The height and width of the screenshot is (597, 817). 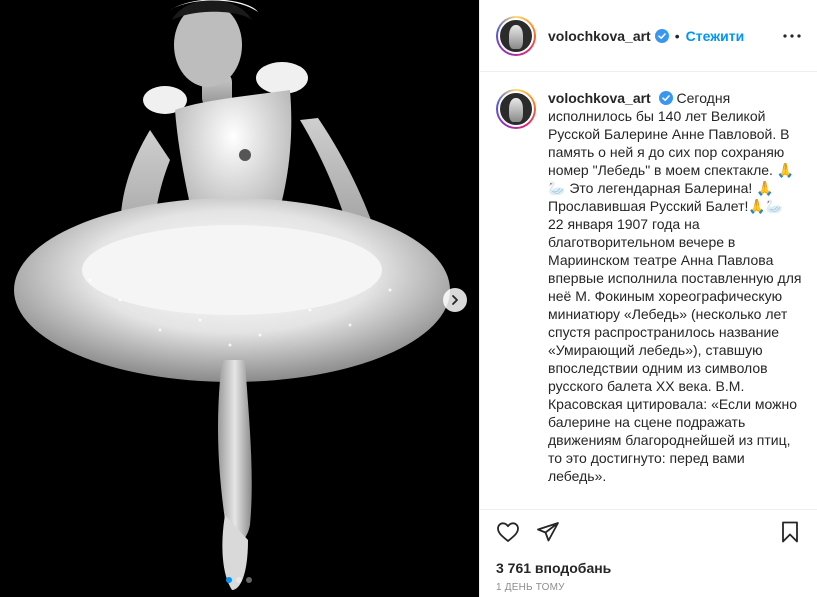 I want to click on follow-button: Стежити, so click(x=715, y=36).